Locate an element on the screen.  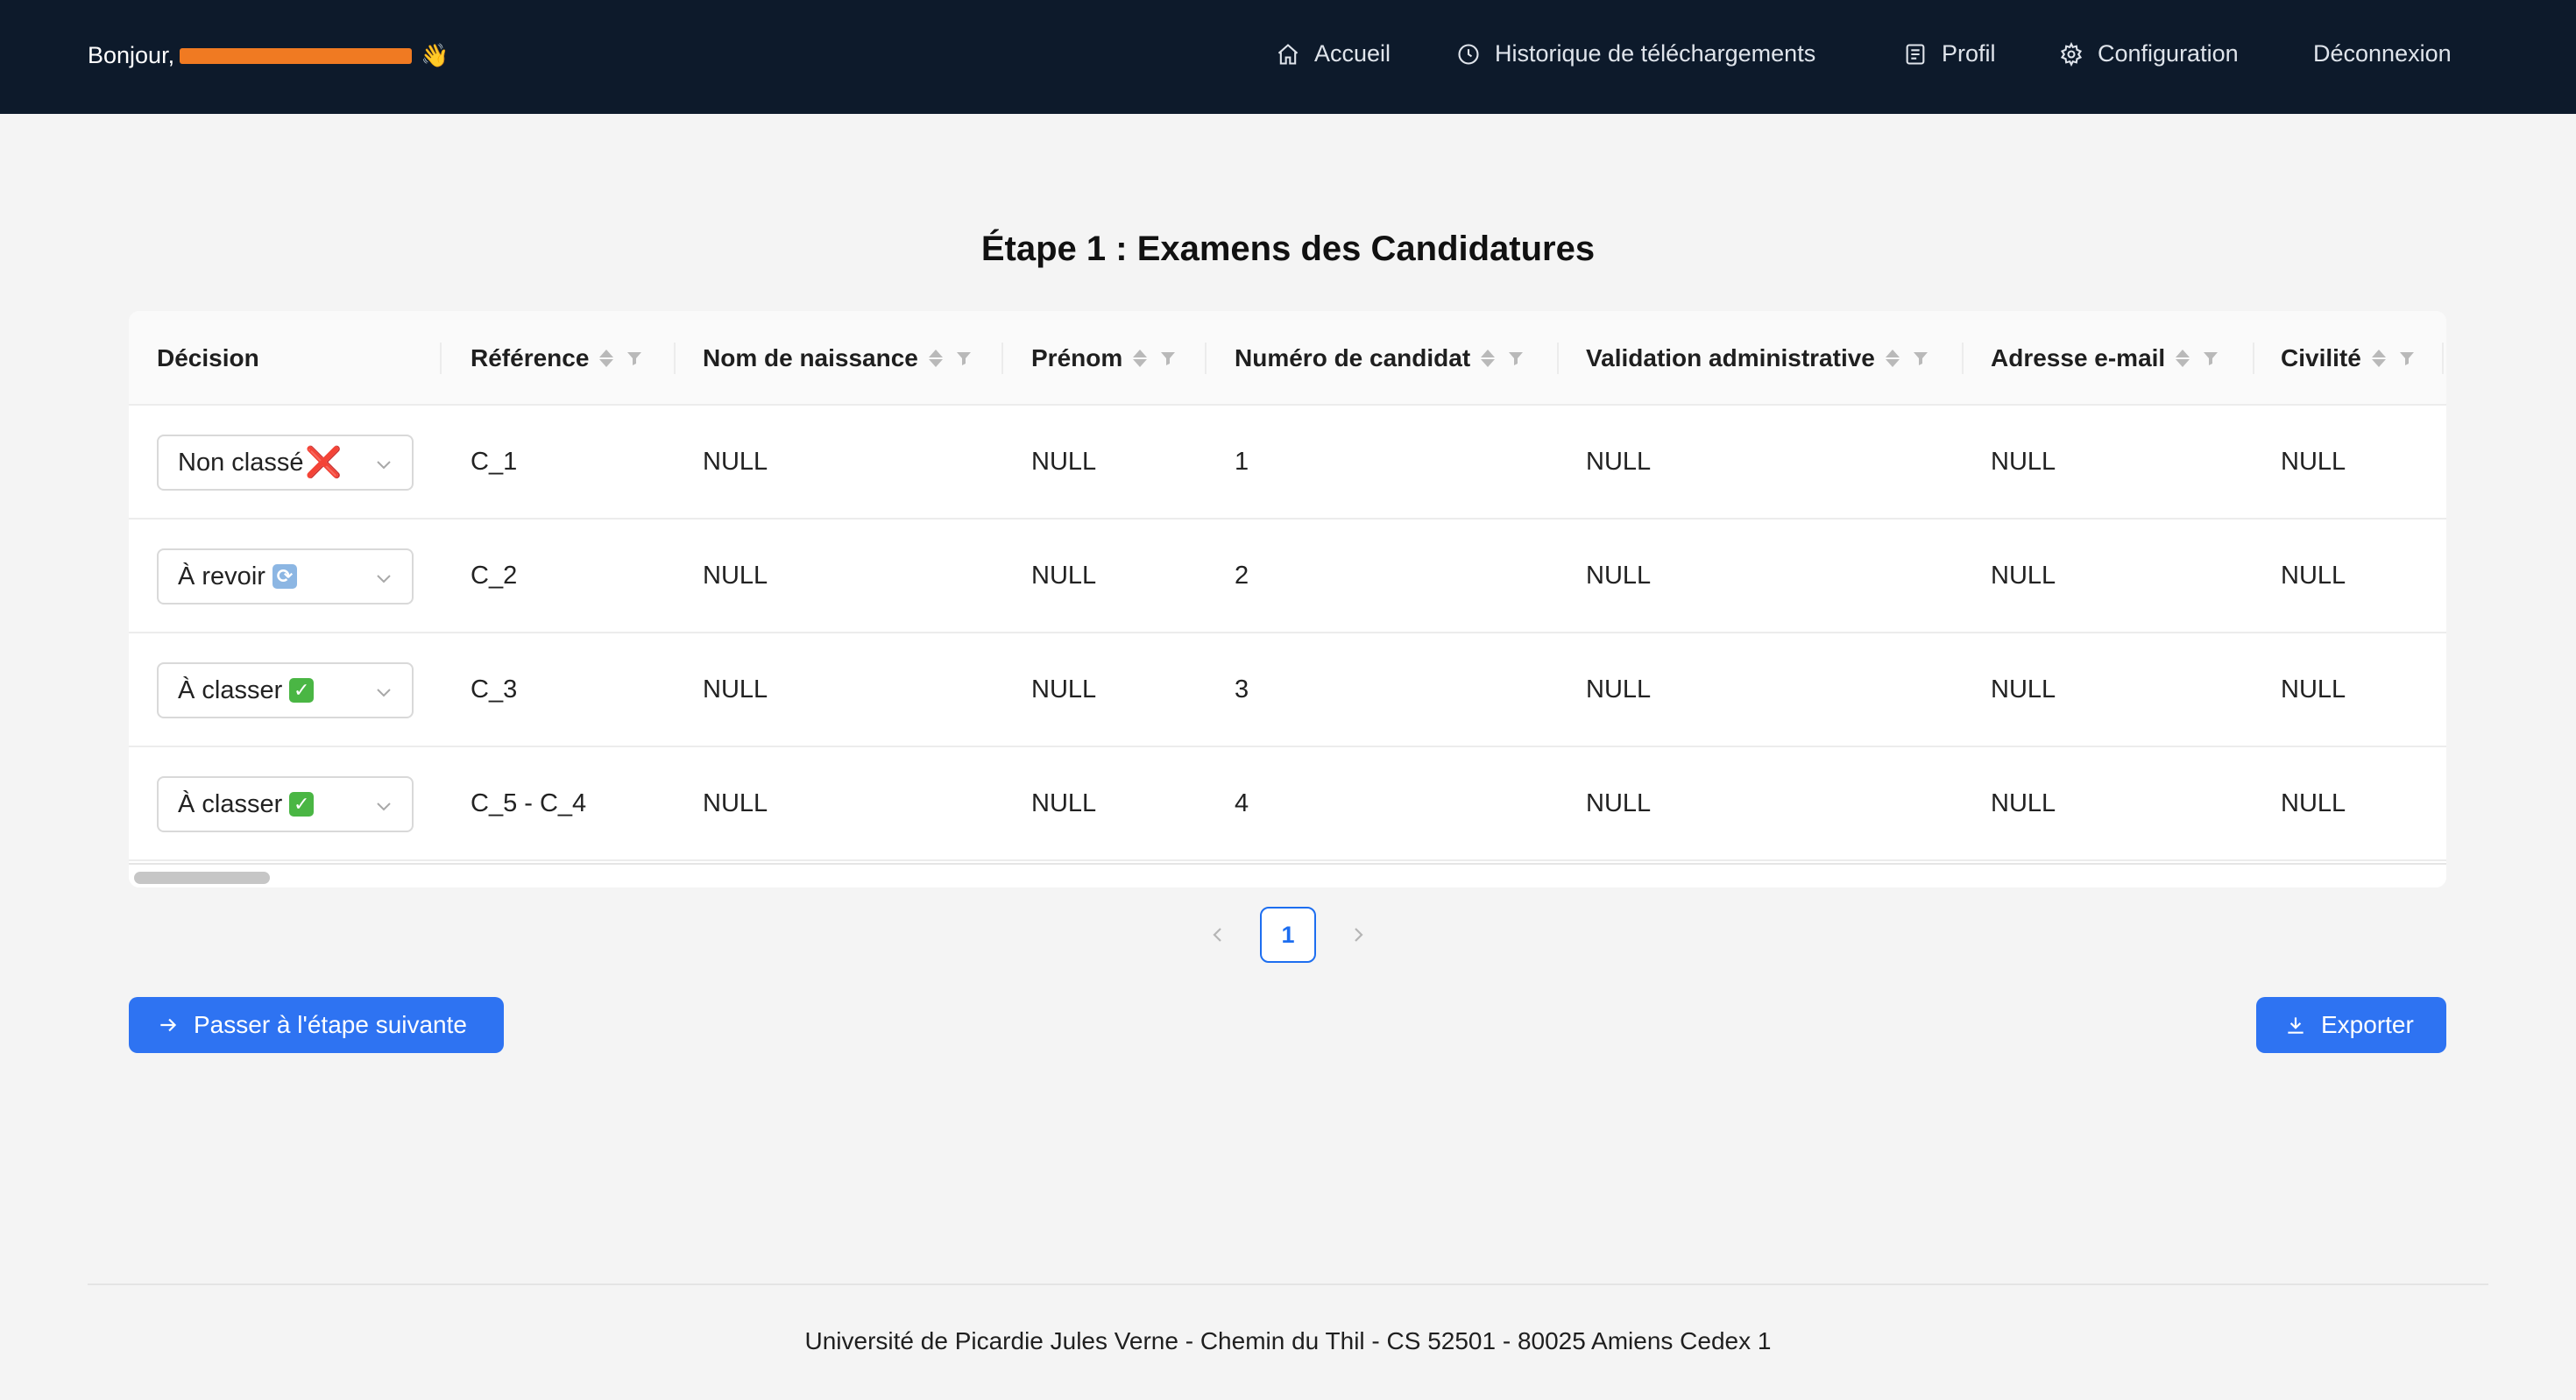
page-button-current: 1 is located at coordinates (1288, 935).